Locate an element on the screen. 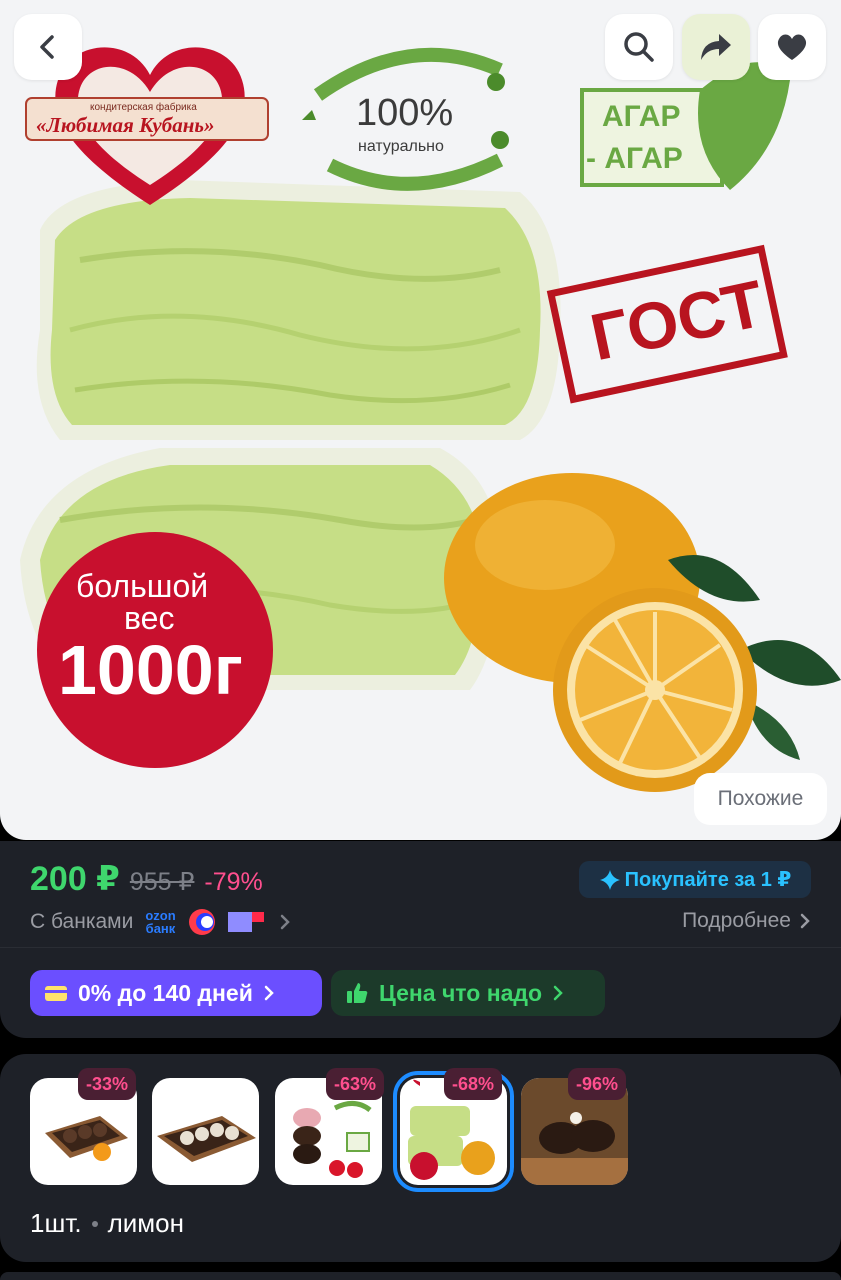 The image size is (841, 1280). natural-percent: 100% is located at coordinates (405, 113).